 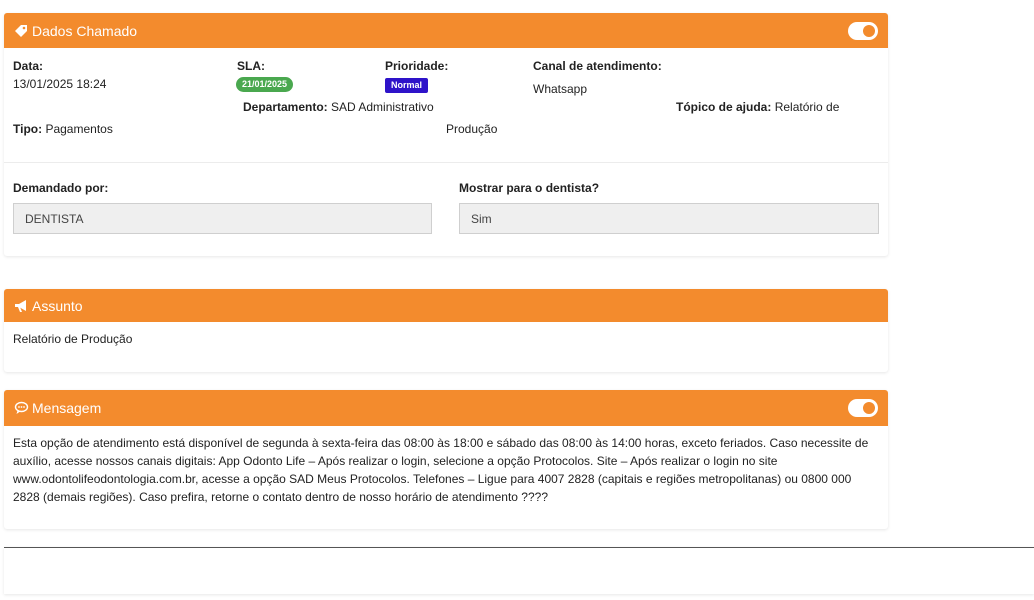 I want to click on canal-label: Canal de atendimento:, so click(x=597, y=66).